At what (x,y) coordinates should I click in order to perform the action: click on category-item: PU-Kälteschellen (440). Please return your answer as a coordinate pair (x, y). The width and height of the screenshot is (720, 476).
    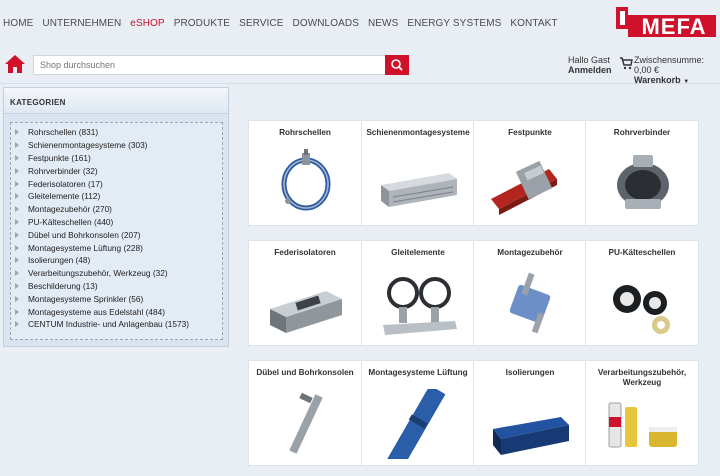
    Looking at the image, I should click on (118, 222).